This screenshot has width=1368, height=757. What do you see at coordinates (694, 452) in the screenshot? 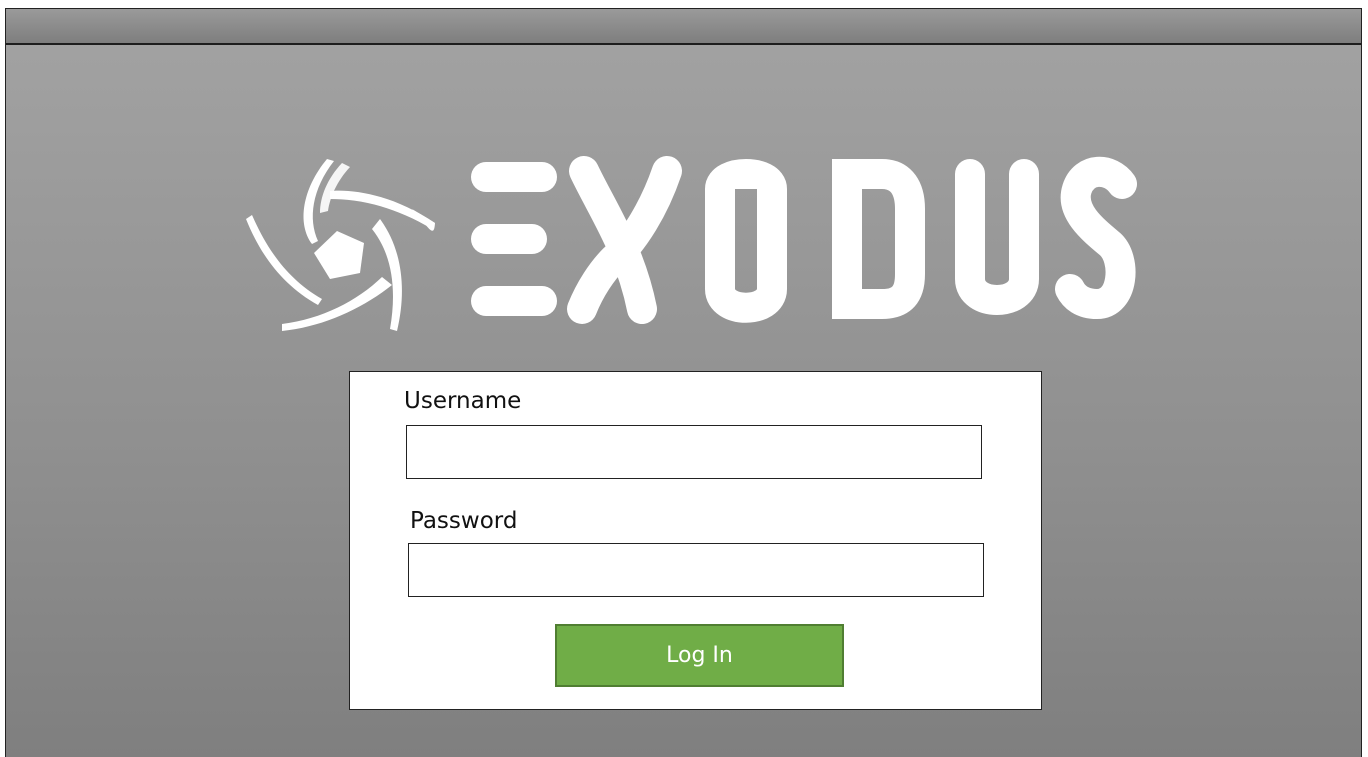
I see `username-input` at bounding box center [694, 452].